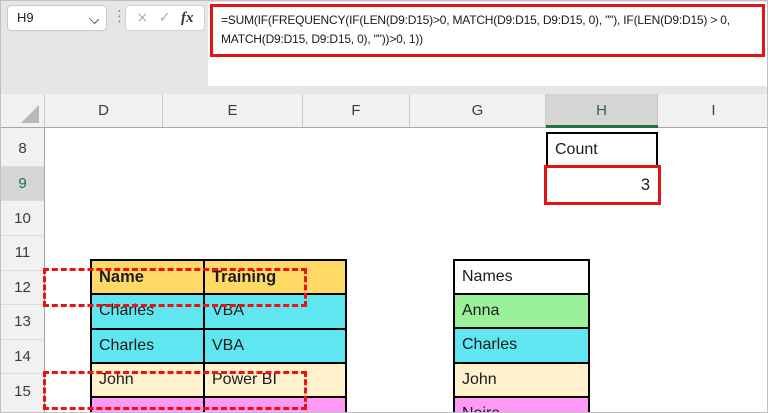 Image resolution: width=768 pixels, height=413 pixels. I want to click on formula-buttons-group: × ✓ fx, so click(165, 18).